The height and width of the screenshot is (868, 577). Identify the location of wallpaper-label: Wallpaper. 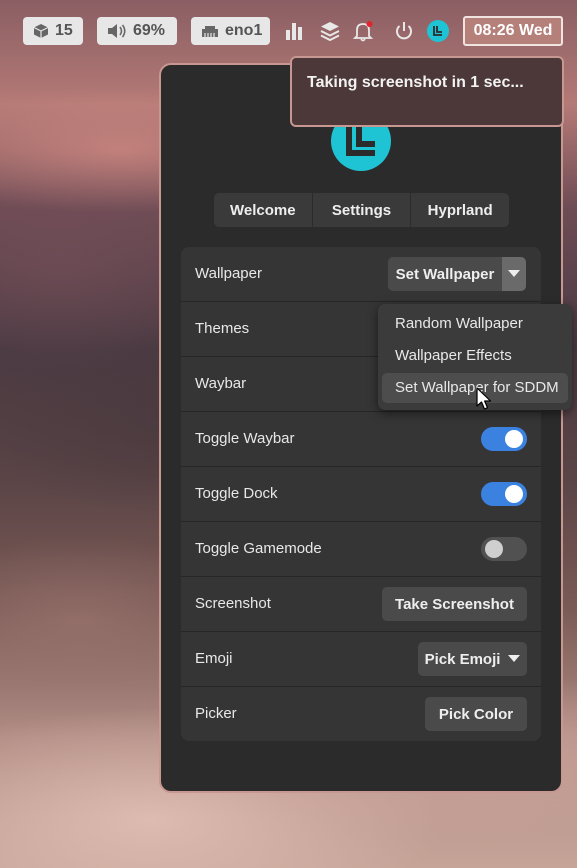
(228, 273).